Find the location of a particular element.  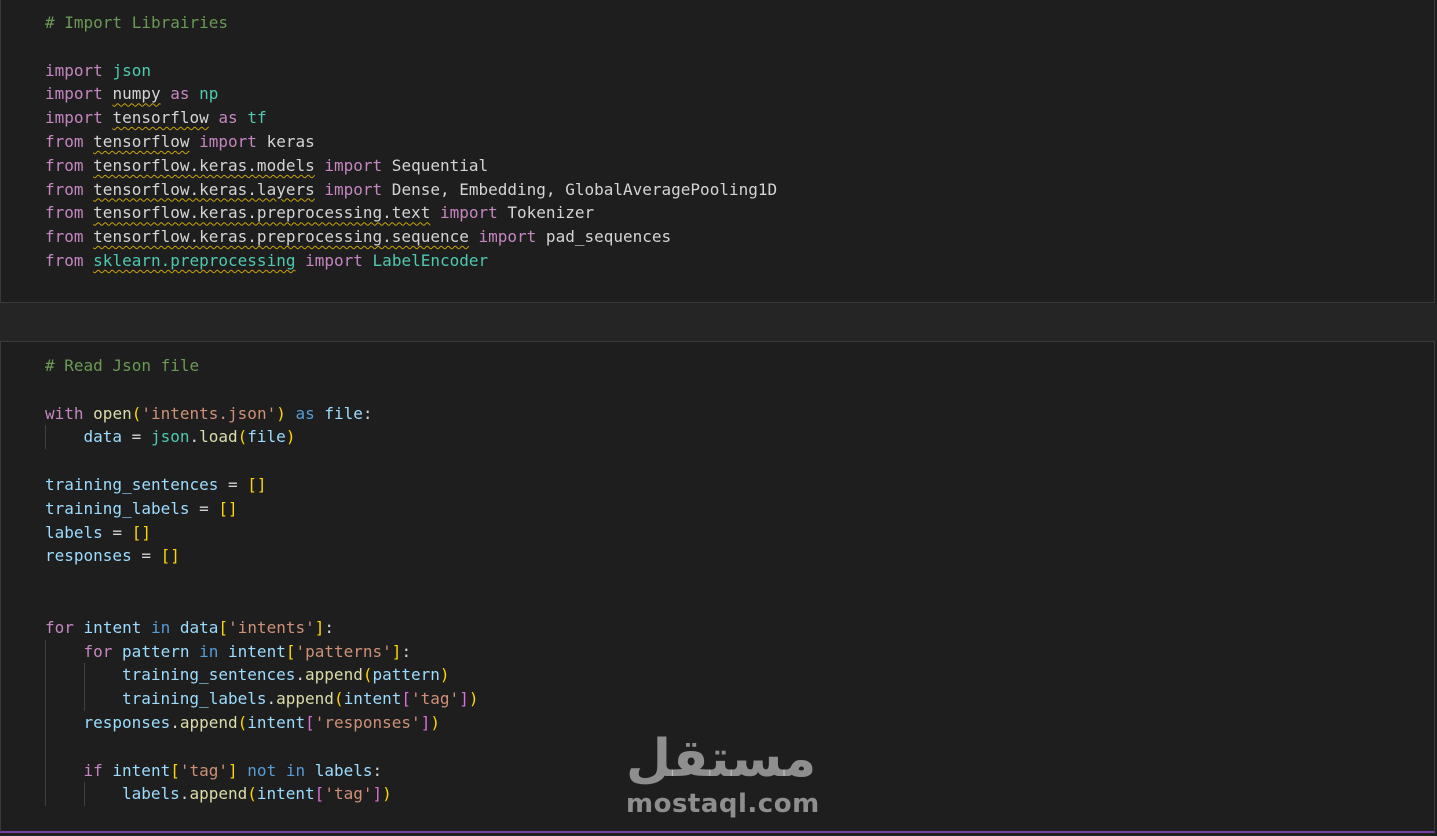

code-line: labels = [] is located at coordinates (261, 533).